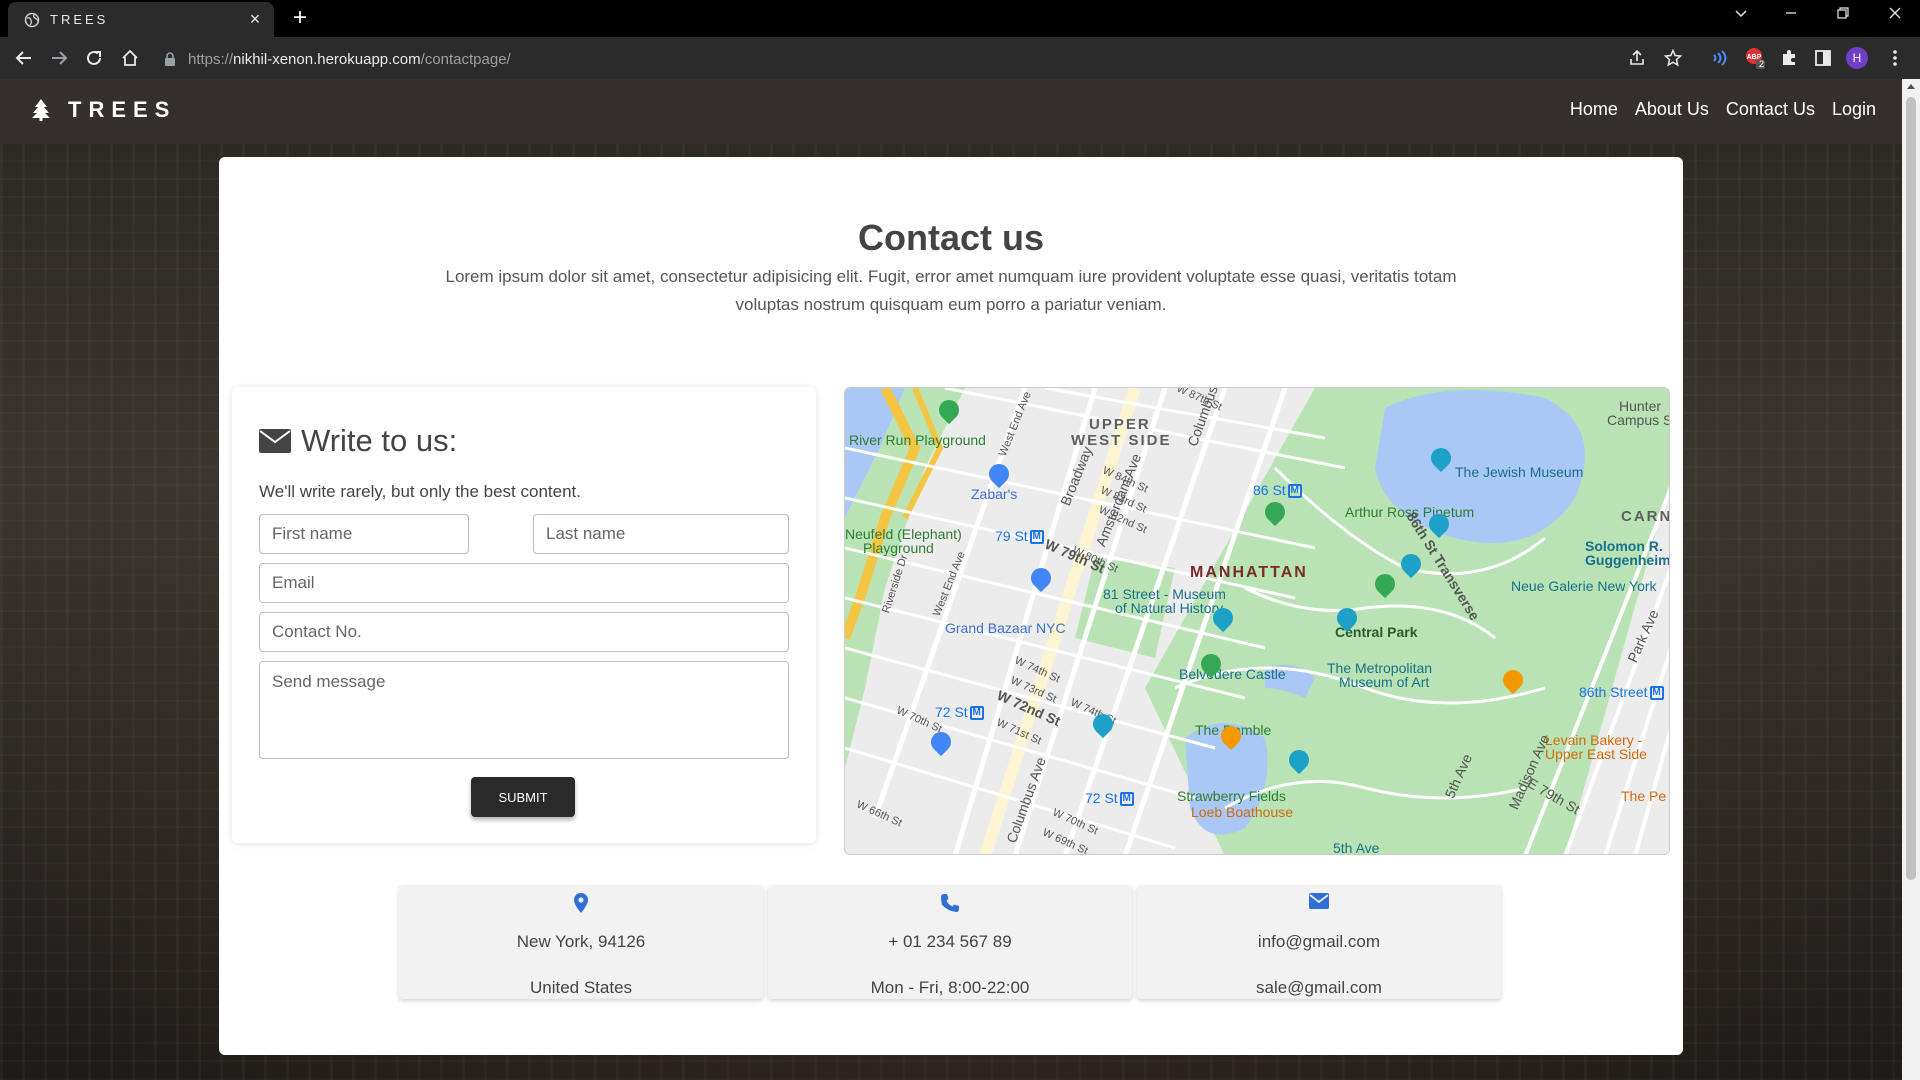 This screenshot has width=1920, height=1080. Describe the element at coordinates (1232, 674) in the screenshot. I see `map-label-belvedere: Belvedere Castle` at that location.